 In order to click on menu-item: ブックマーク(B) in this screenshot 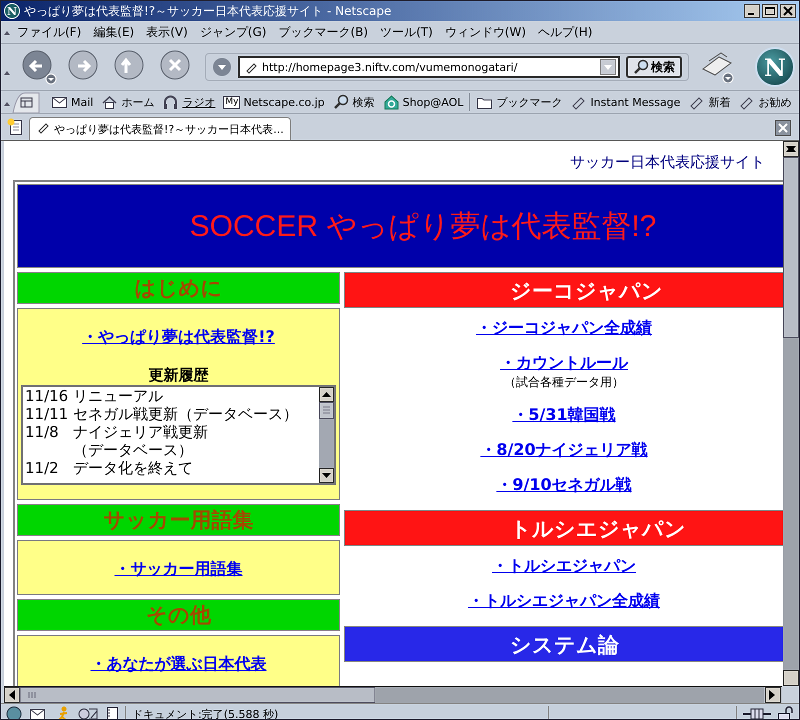, I will do `click(323, 32)`.